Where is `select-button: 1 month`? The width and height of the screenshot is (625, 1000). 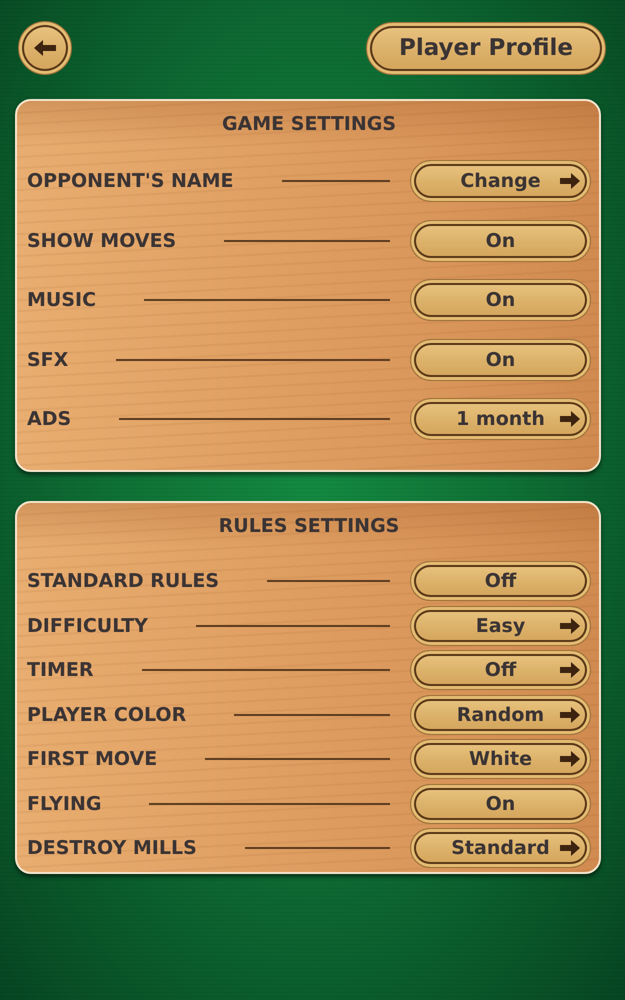 select-button: 1 month is located at coordinates (500, 419).